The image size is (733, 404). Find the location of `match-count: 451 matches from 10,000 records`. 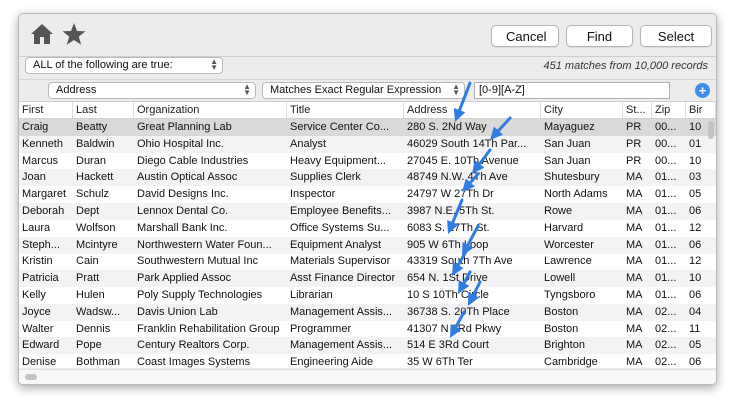

match-count: 451 matches from 10,000 records is located at coordinates (625, 66).